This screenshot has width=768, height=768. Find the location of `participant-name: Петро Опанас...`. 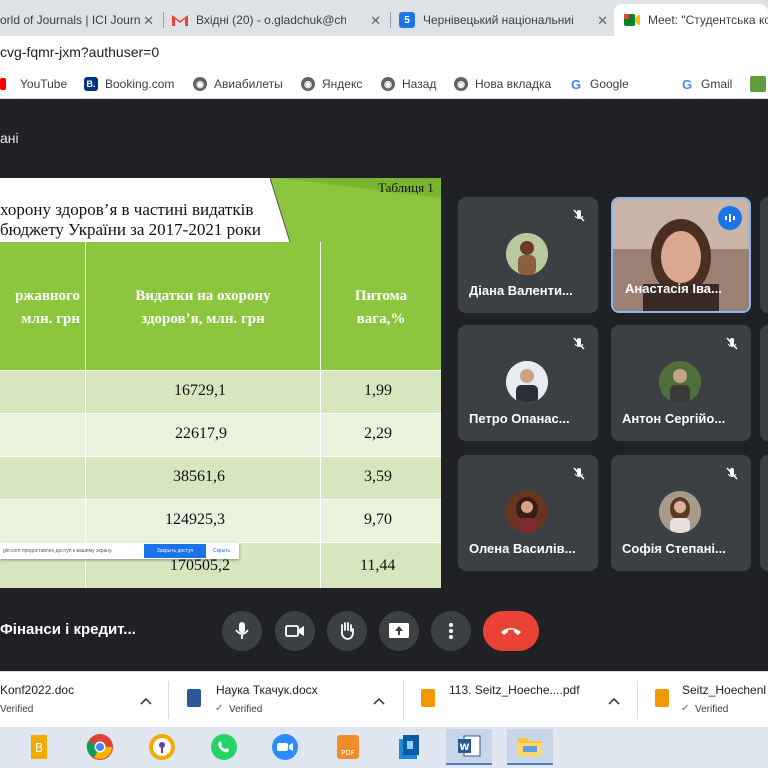

participant-name: Петро Опанас... is located at coordinates (519, 418).